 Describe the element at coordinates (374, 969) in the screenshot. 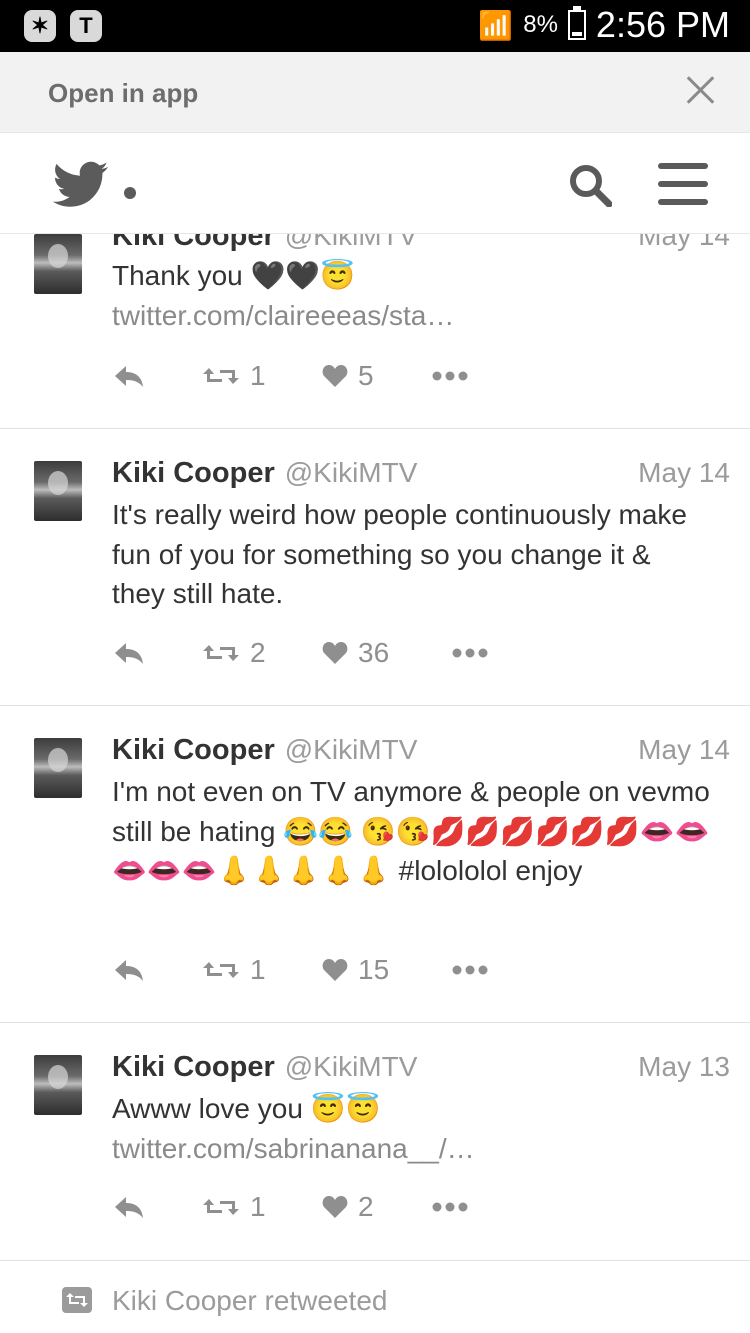

I see `like-count: 15` at that location.